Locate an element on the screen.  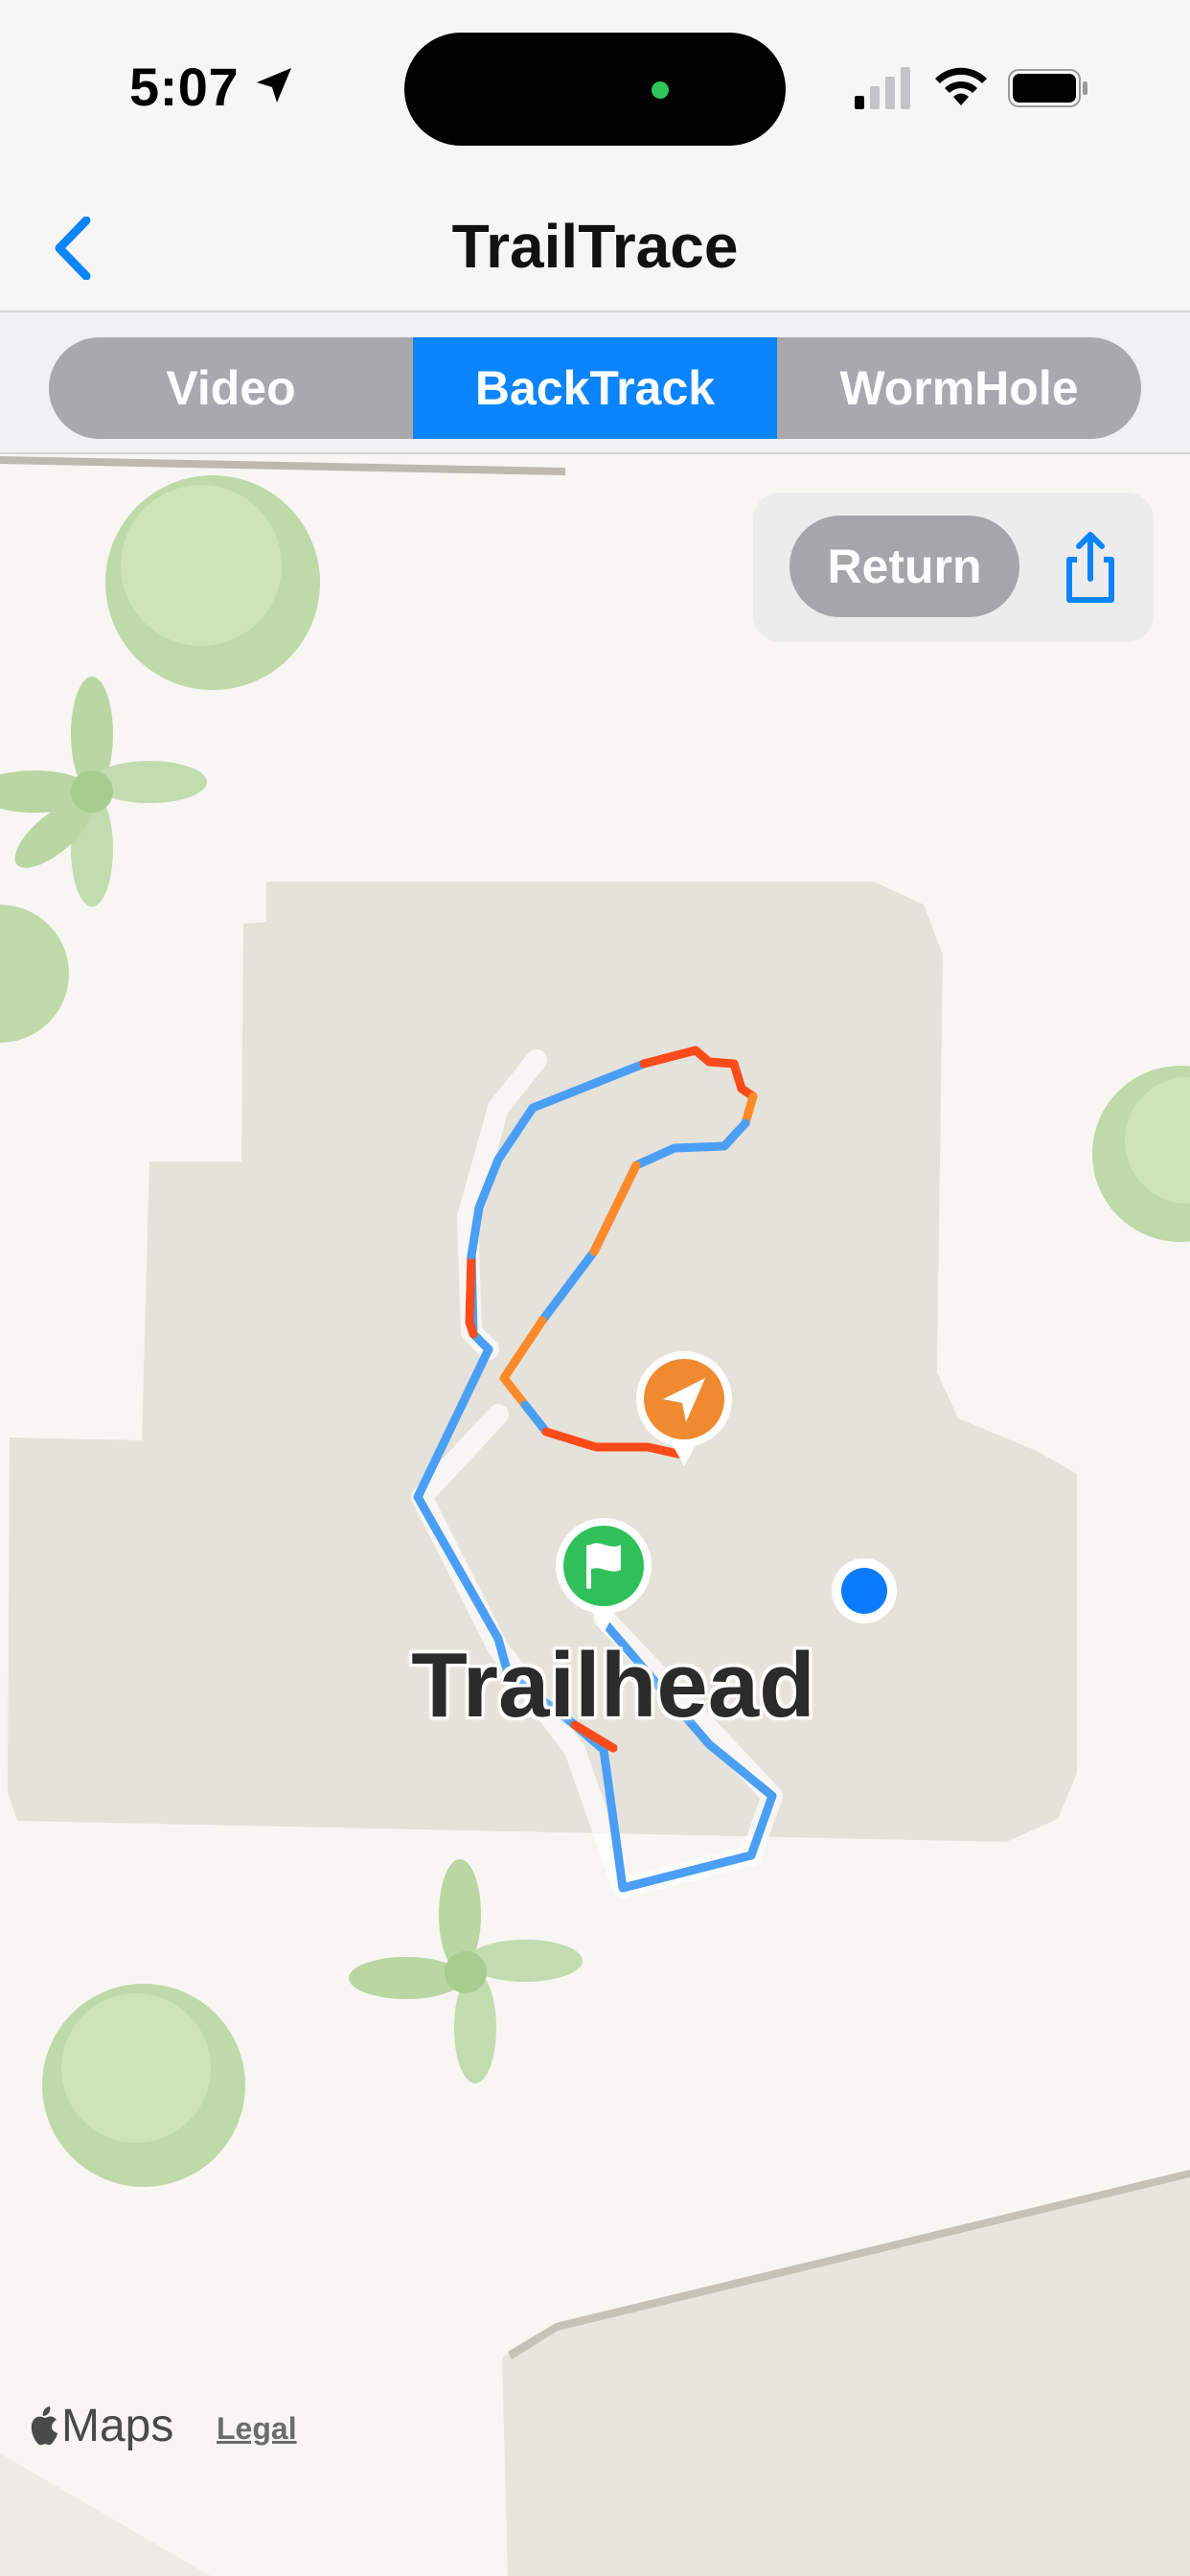
signal-icon is located at coordinates (883, 88).